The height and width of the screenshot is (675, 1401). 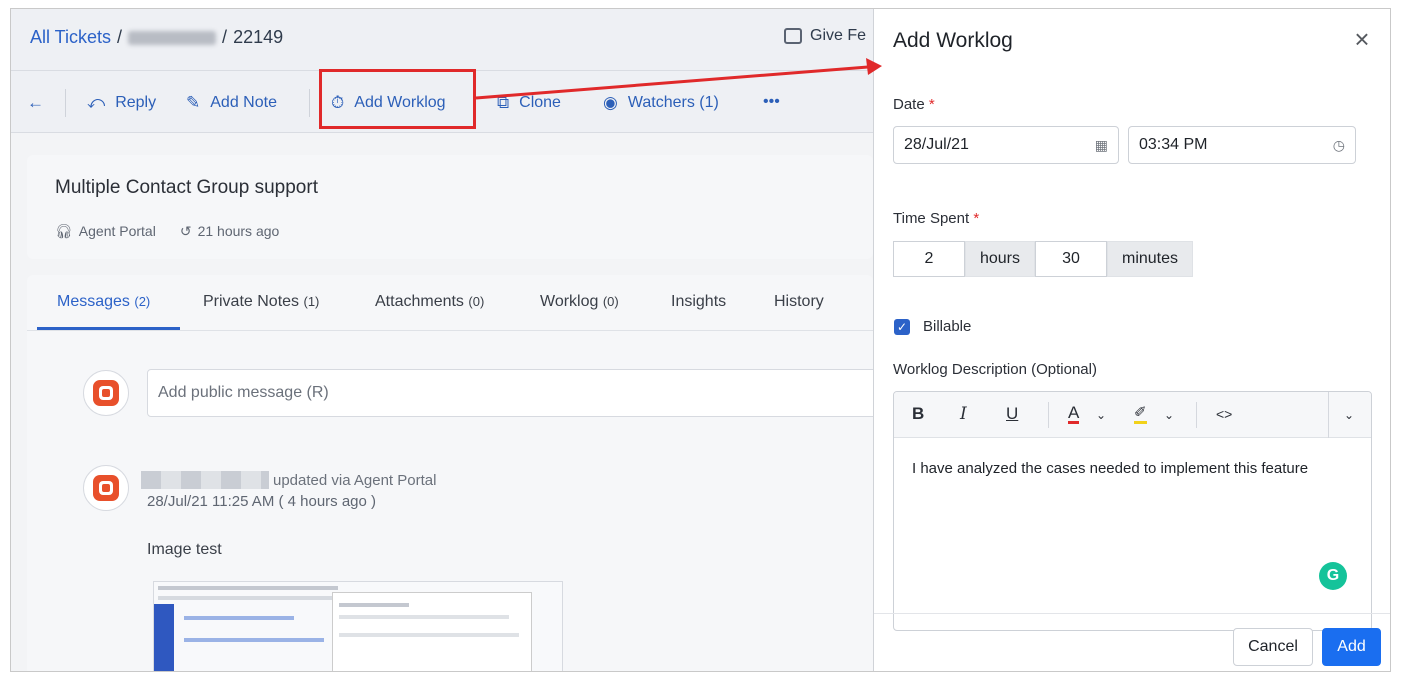 What do you see at coordinates (929, 259) in the screenshot?
I see `hours-input: 2` at bounding box center [929, 259].